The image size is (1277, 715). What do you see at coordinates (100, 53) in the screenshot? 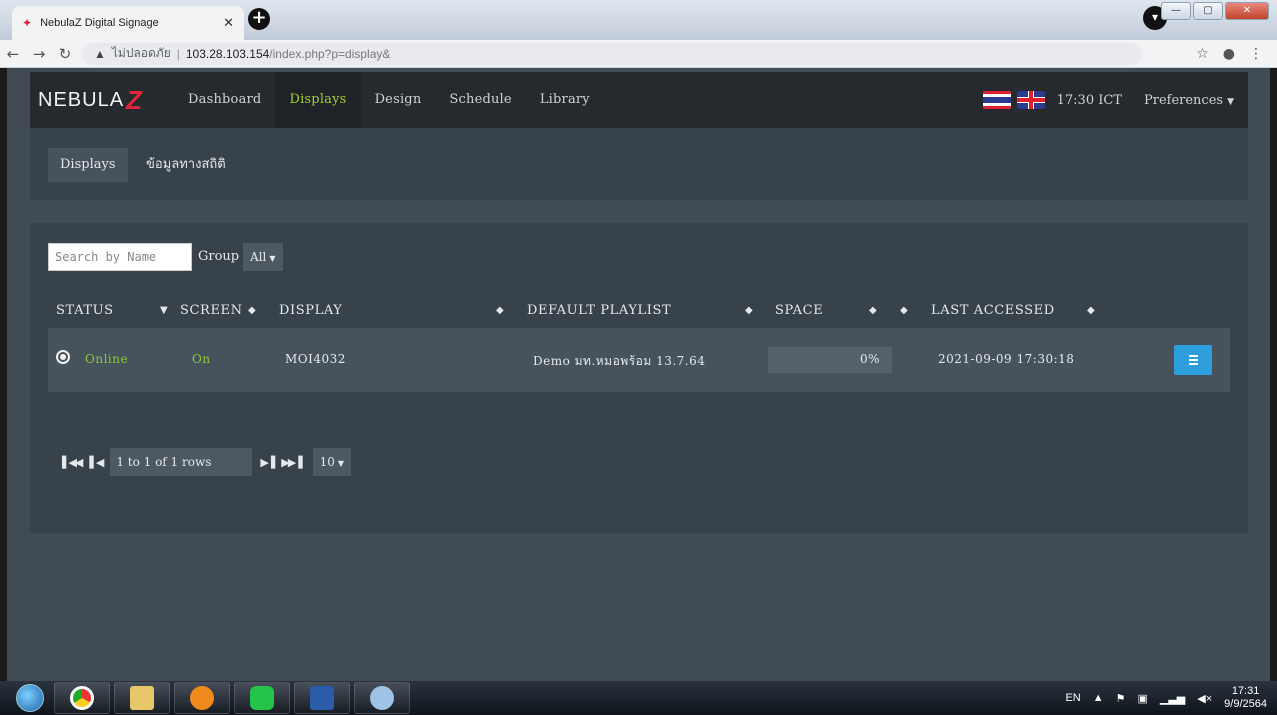
I see `warning-icon: ▲` at bounding box center [100, 53].